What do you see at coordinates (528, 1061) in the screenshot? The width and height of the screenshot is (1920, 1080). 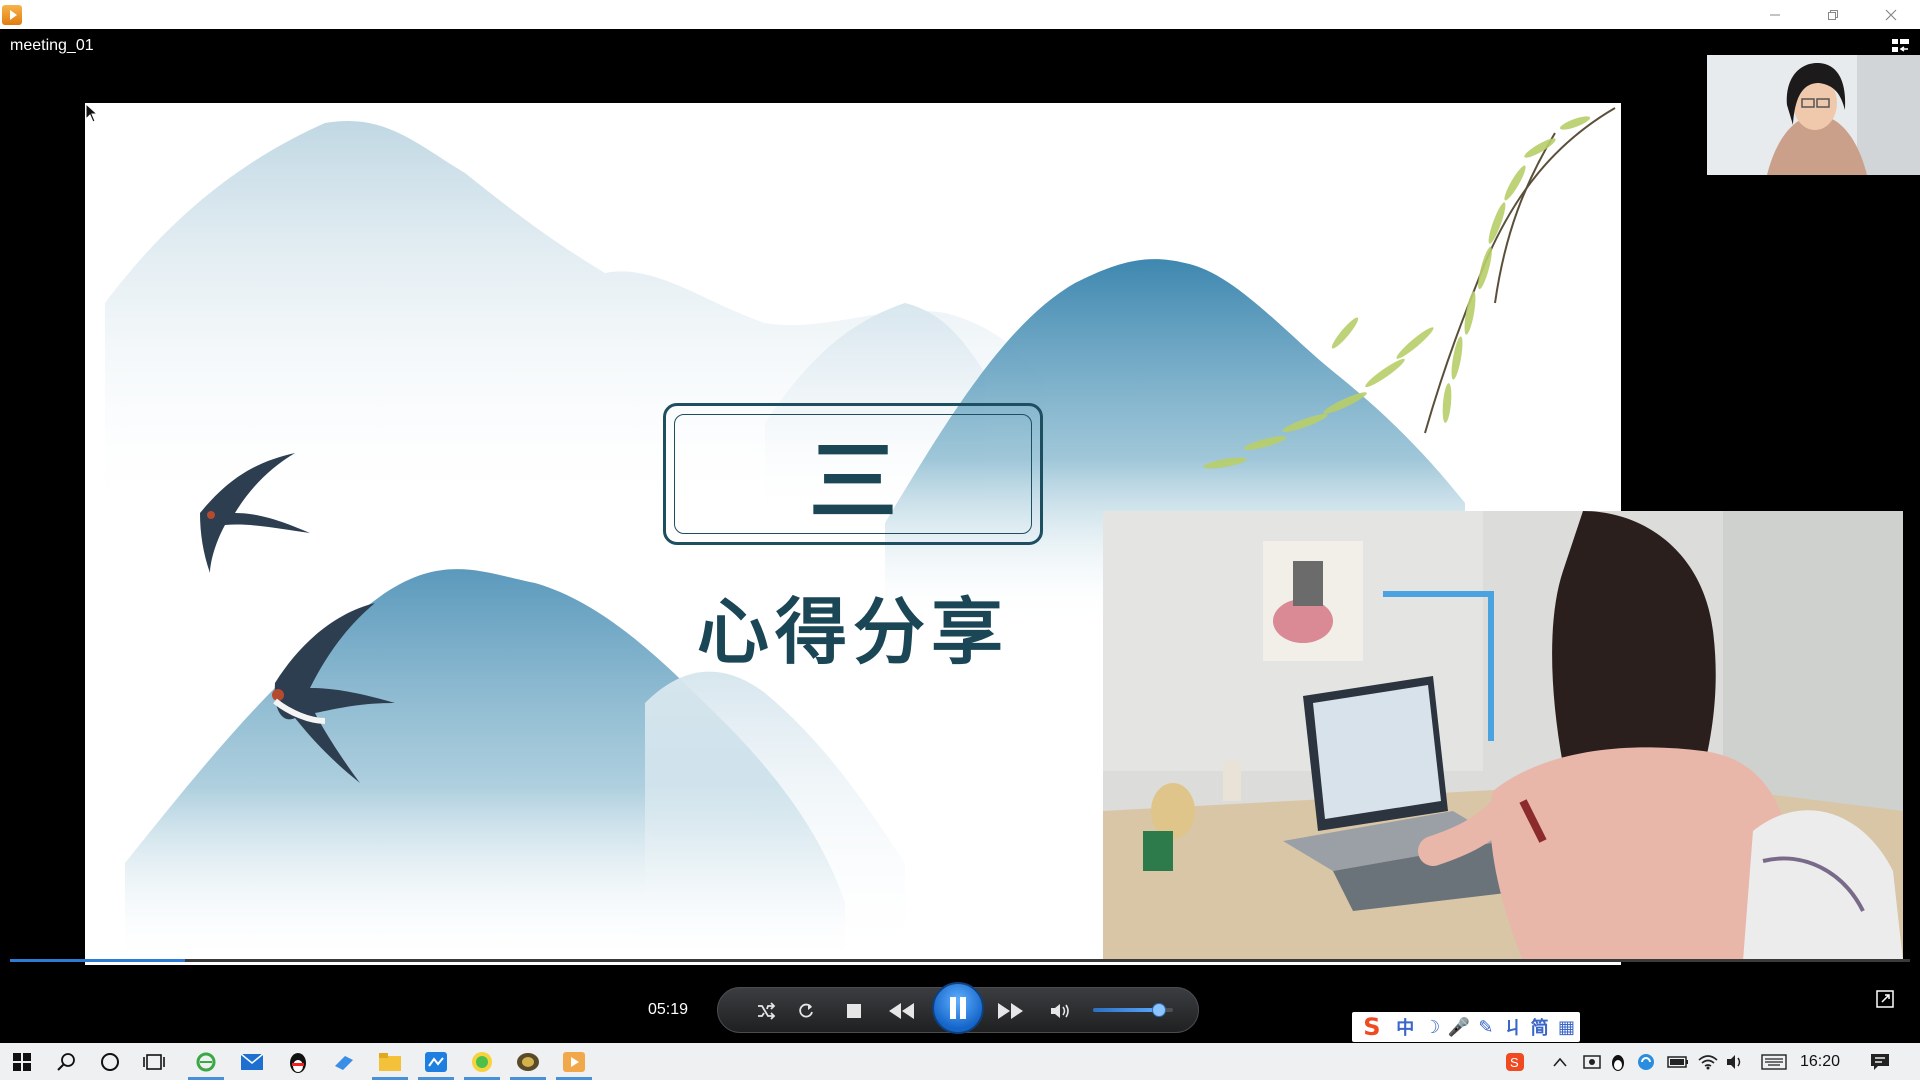 I see `game-app-icon` at bounding box center [528, 1061].